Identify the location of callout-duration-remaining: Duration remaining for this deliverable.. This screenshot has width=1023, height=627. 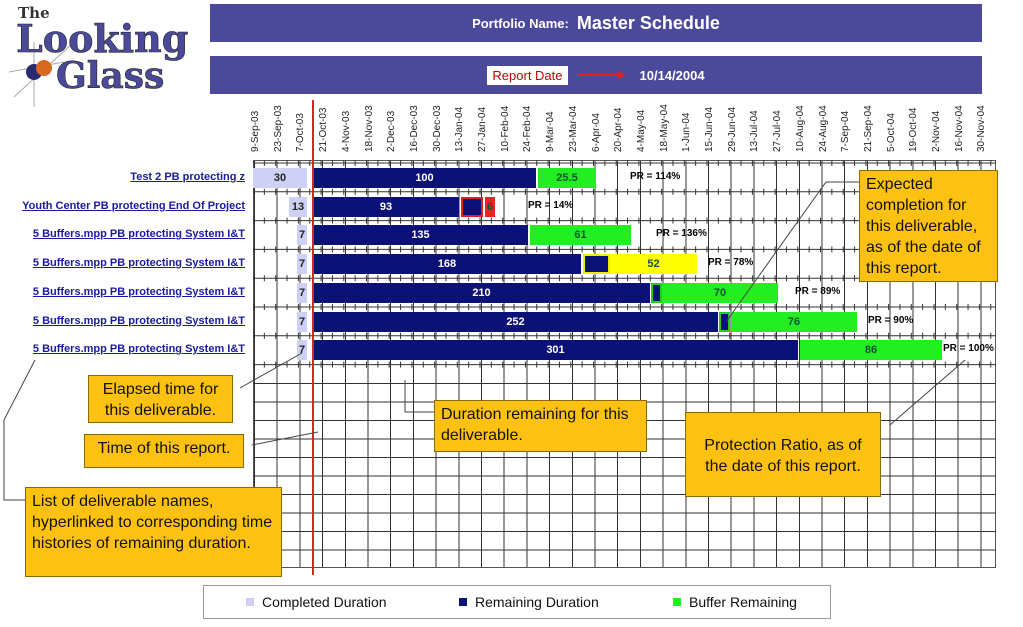
(540, 426).